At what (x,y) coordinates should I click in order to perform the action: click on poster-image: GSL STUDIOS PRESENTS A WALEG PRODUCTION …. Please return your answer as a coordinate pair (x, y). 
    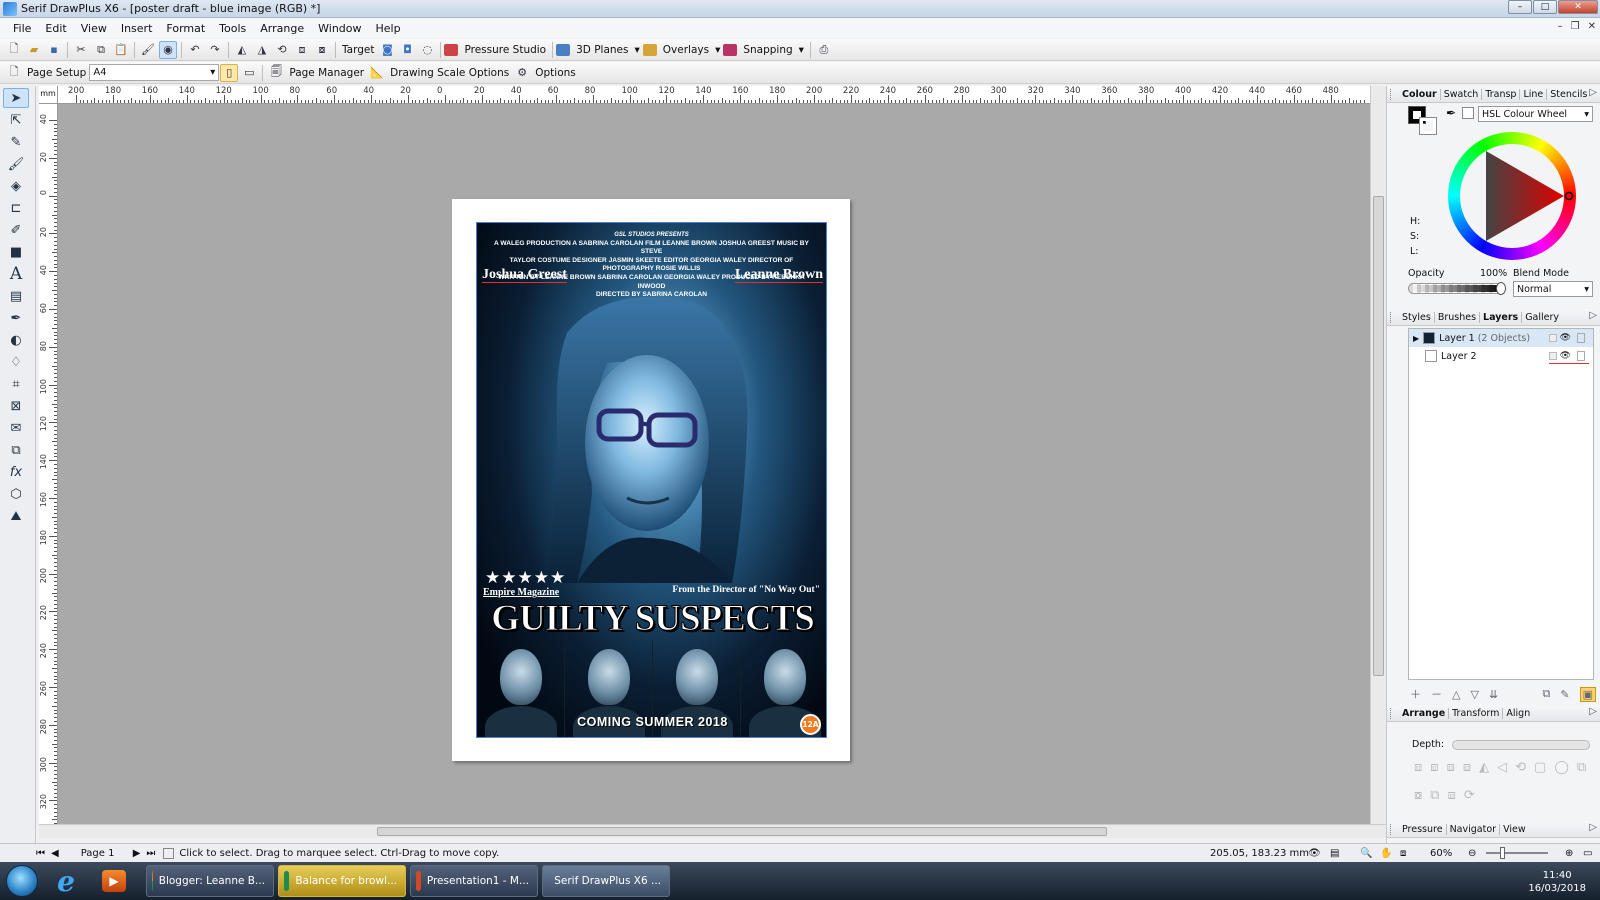
    Looking at the image, I should click on (651, 480).